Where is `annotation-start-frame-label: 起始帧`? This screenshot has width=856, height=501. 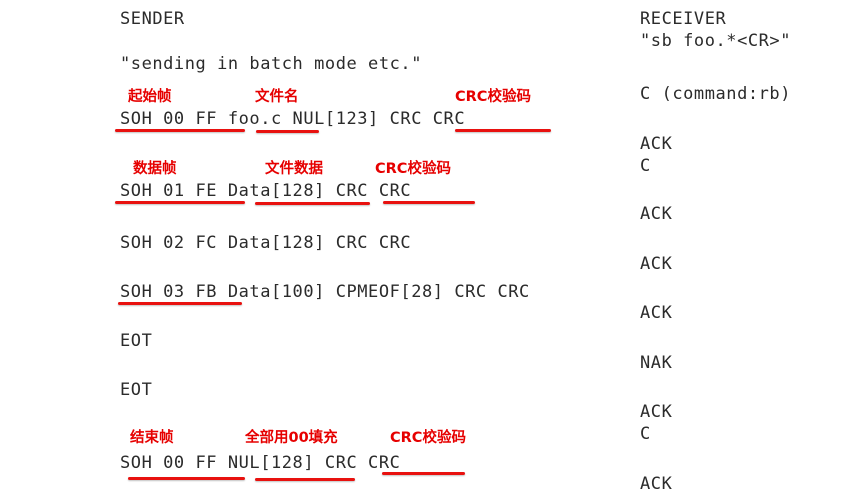 annotation-start-frame-label: 起始帧 is located at coordinates (150, 97).